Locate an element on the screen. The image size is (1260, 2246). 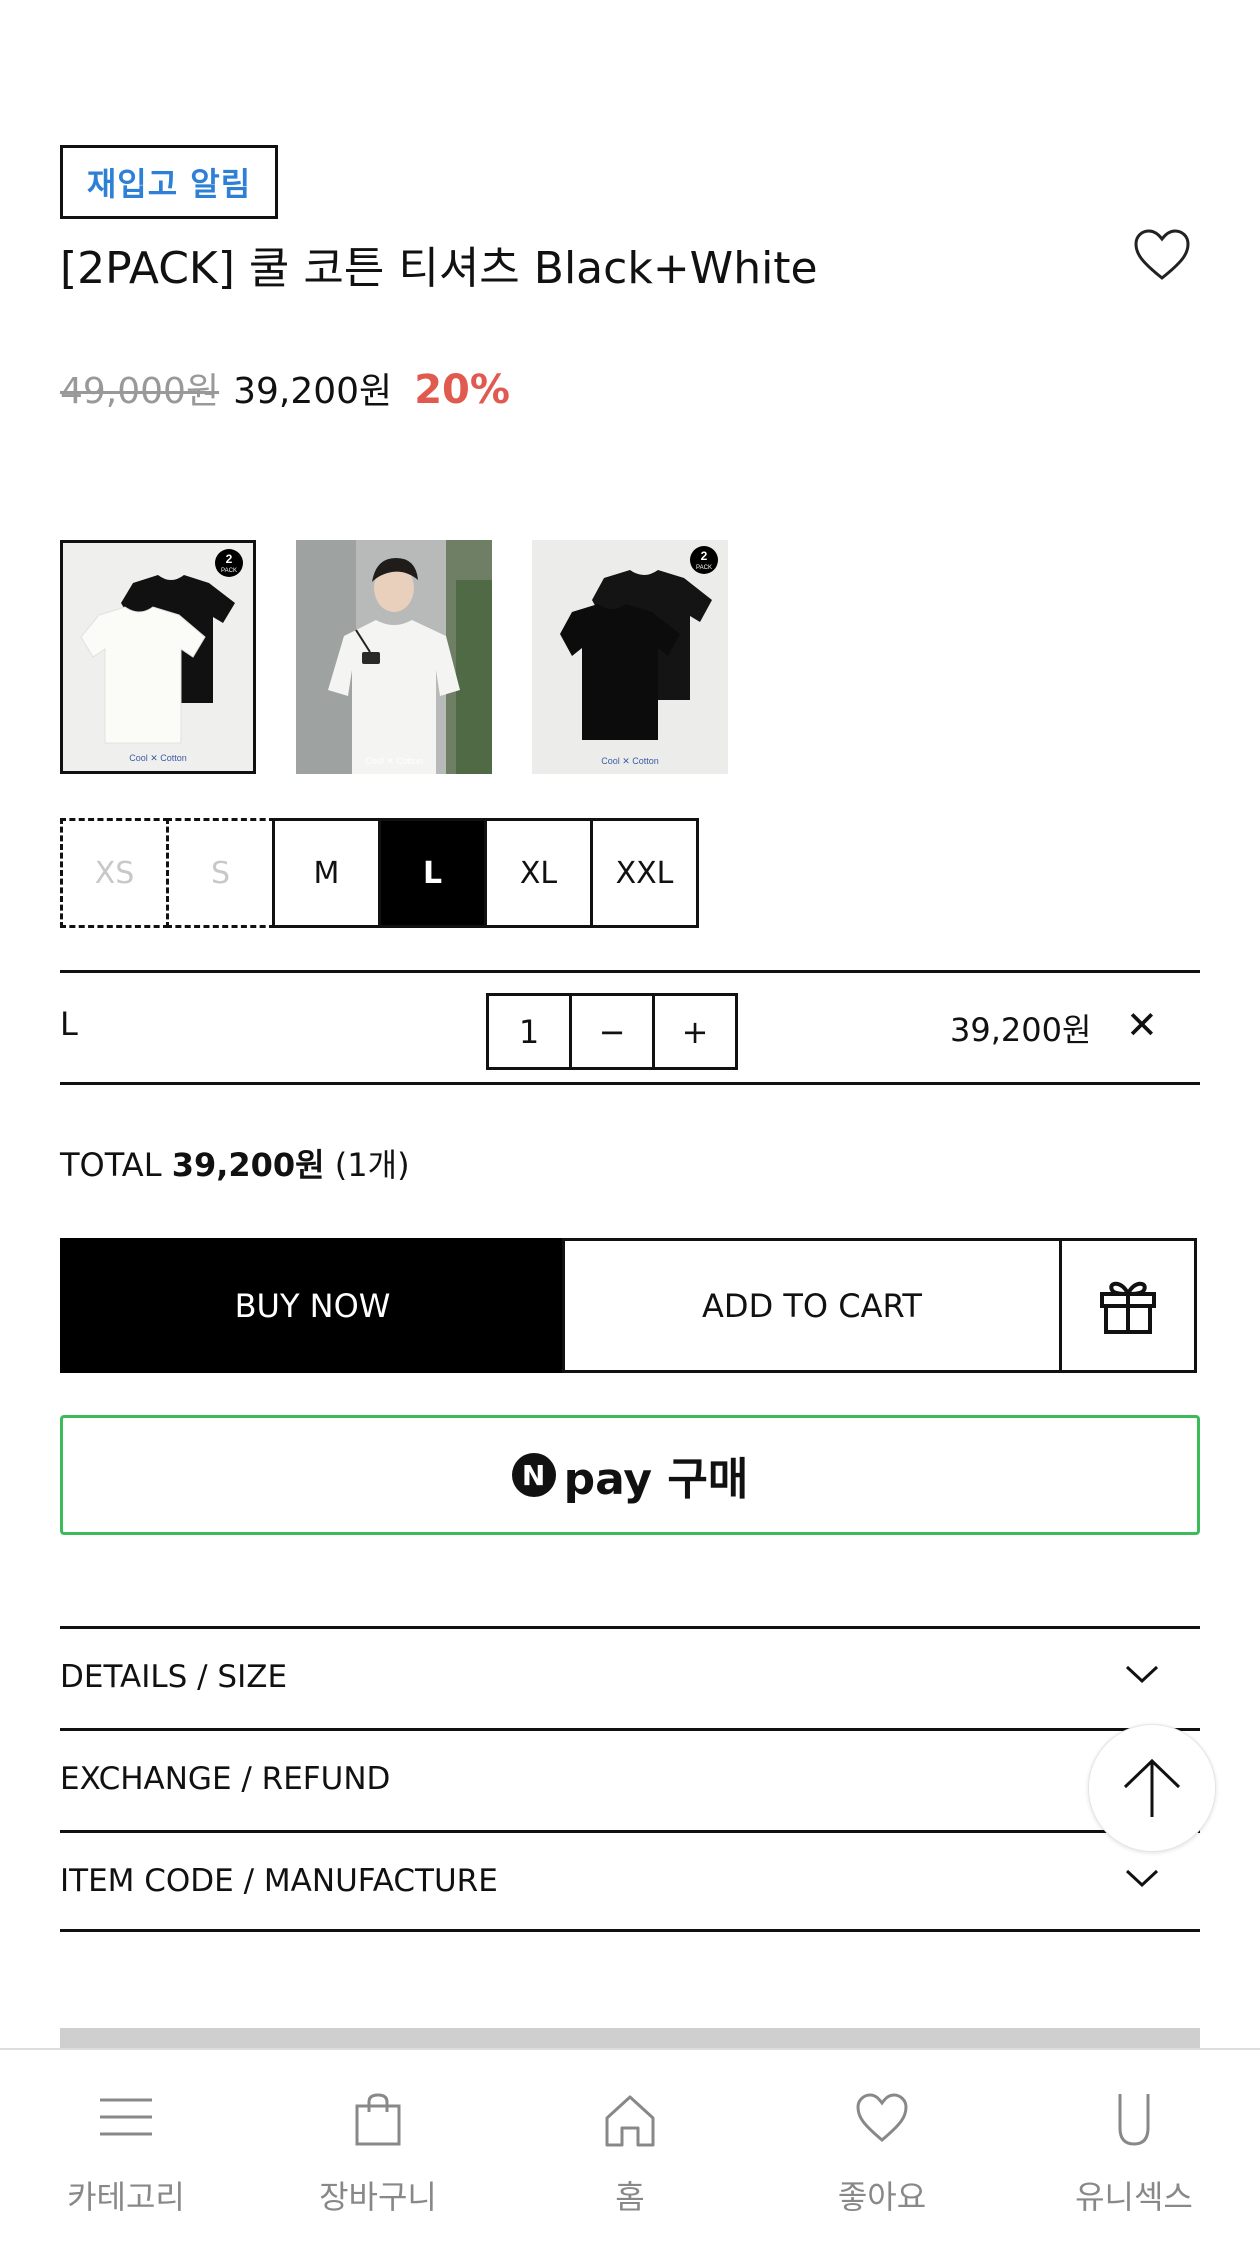
size-option-xl: XL is located at coordinates (538, 873).